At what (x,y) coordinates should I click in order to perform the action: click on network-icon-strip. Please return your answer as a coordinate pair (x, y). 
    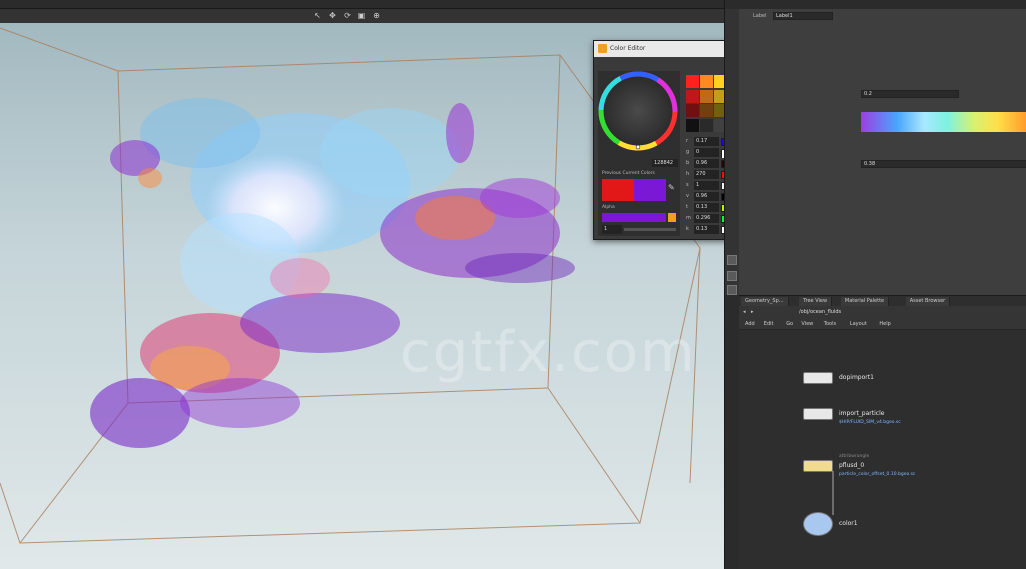
    Looking at the image, I should click on (732, 432).